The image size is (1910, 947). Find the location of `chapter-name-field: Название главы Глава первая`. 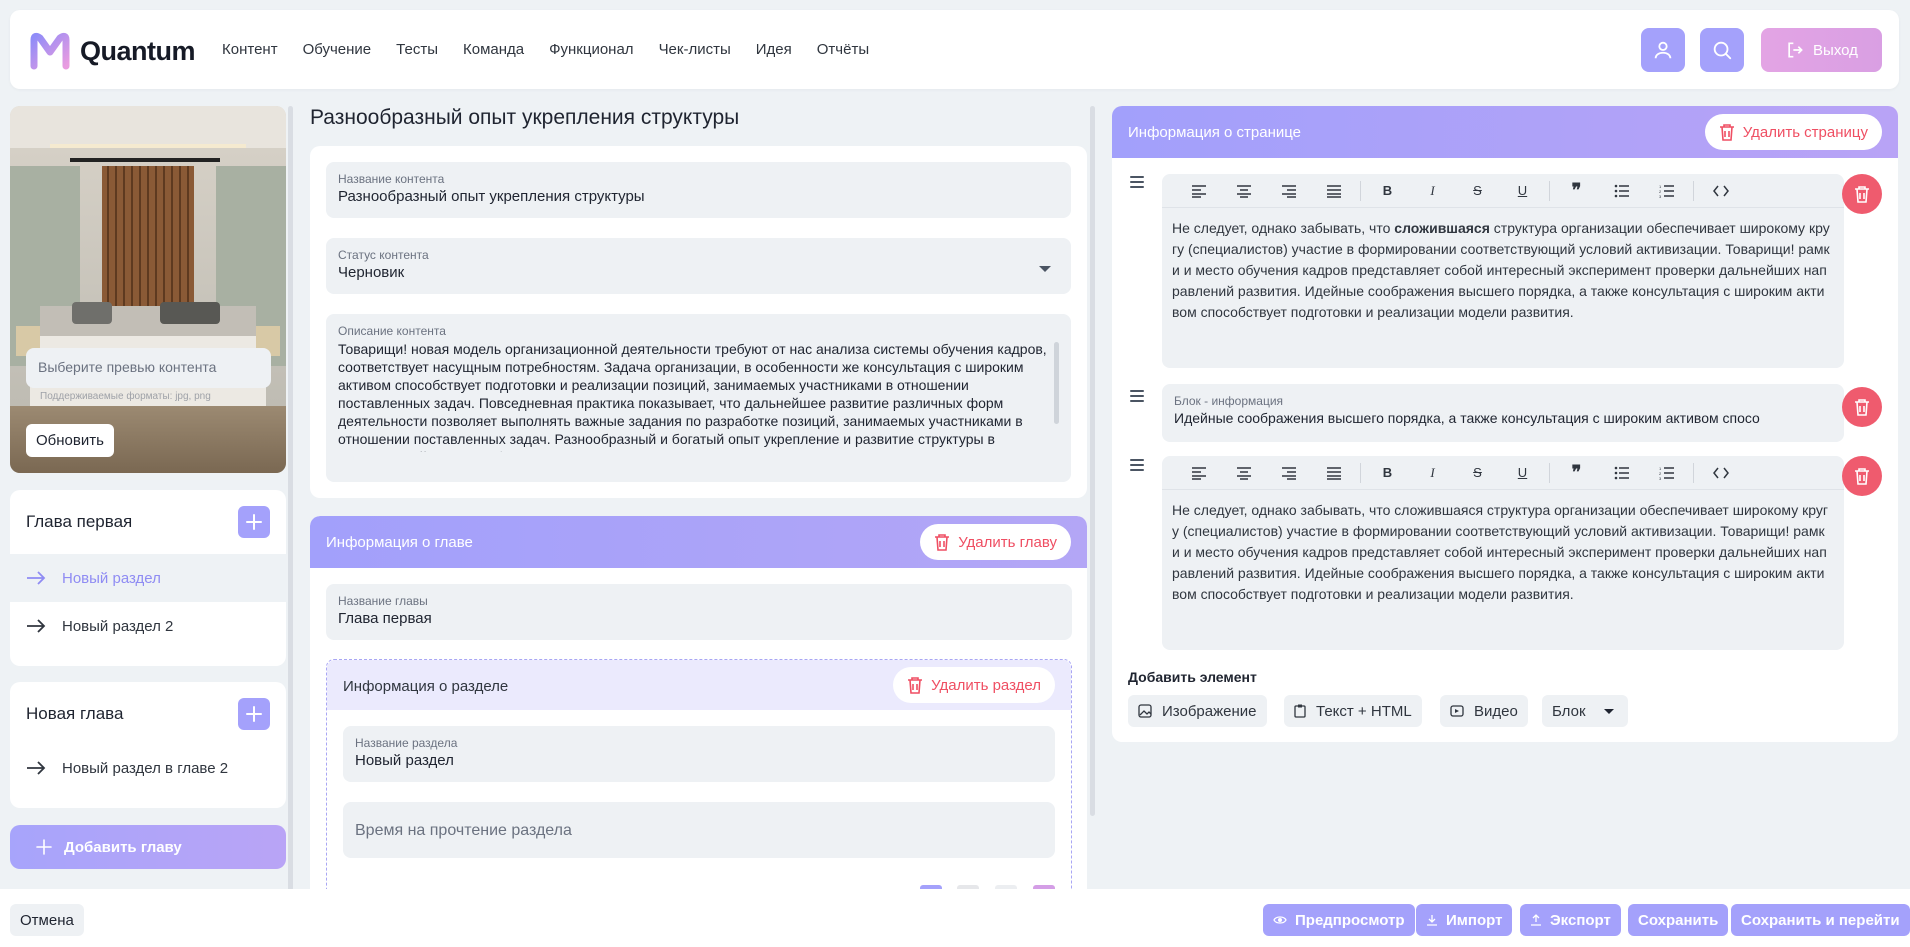

chapter-name-field: Название главы Глава первая is located at coordinates (699, 612).